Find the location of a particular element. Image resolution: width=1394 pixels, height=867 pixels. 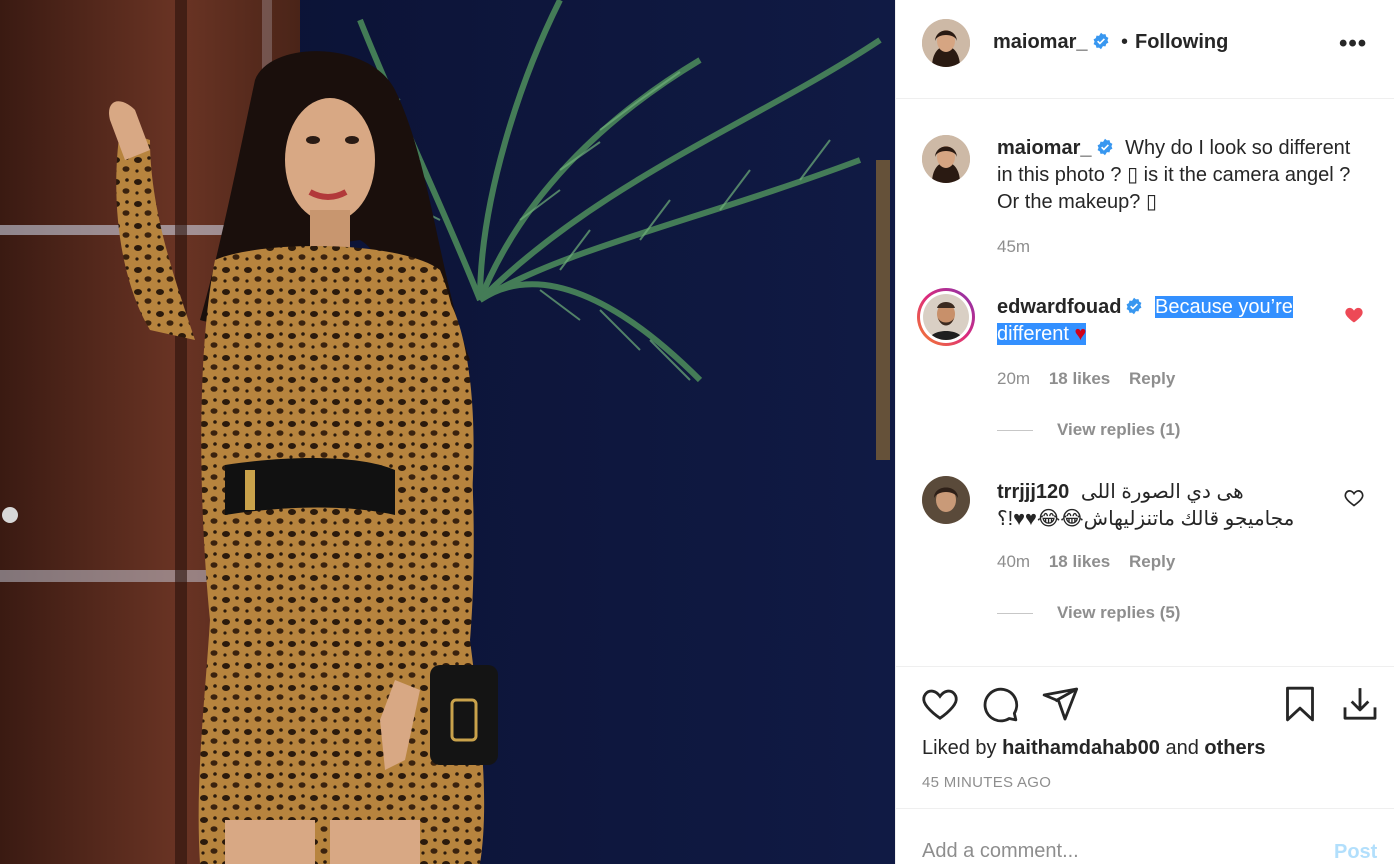

author-avatar is located at coordinates (946, 43).